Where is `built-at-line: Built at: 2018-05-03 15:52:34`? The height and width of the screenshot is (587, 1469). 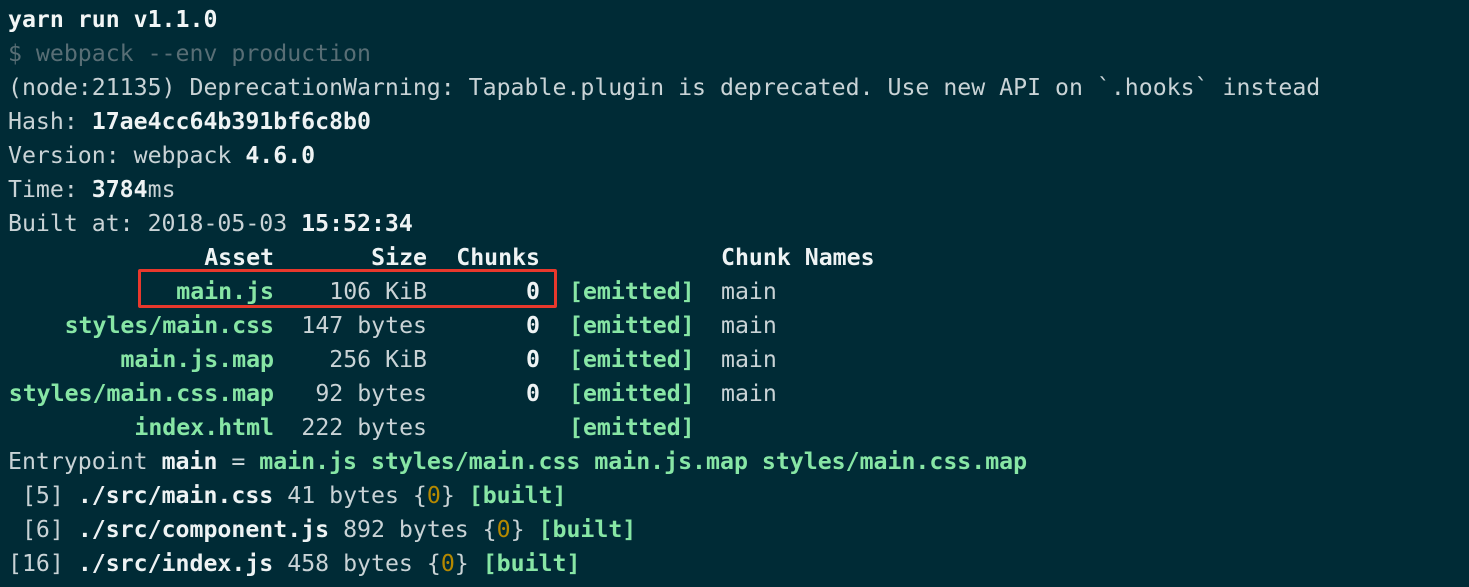 built-at-line: Built at: 2018-05-03 15:52:34 is located at coordinates (210, 224).